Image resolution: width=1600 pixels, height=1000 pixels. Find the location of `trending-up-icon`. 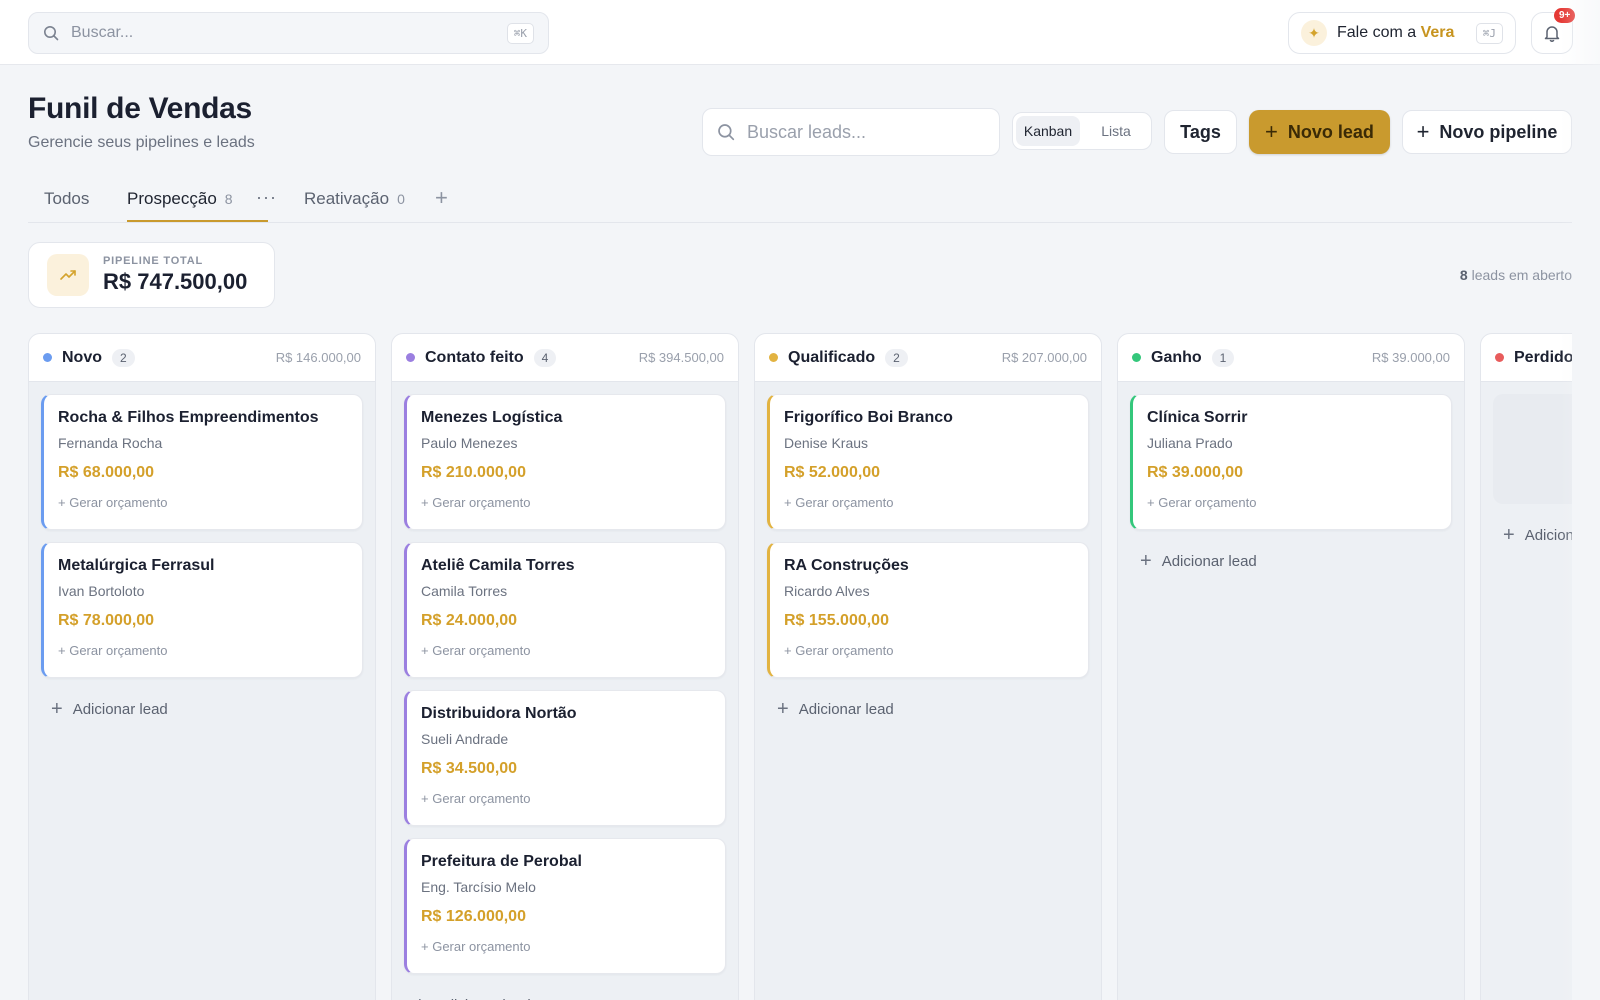

trending-up-icon is located at coordinates (68, 275).